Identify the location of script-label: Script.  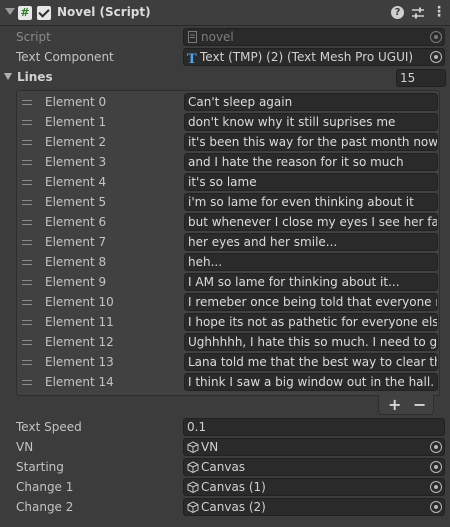
(33, 37).